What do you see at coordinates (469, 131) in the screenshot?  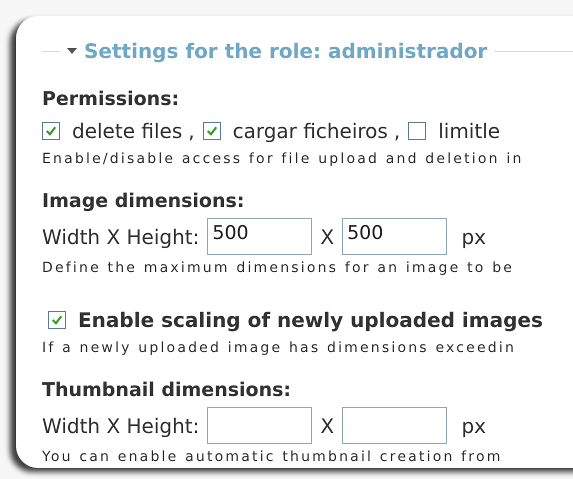 I see `checkbox-label: limitle` at bounding box center [469, 131].